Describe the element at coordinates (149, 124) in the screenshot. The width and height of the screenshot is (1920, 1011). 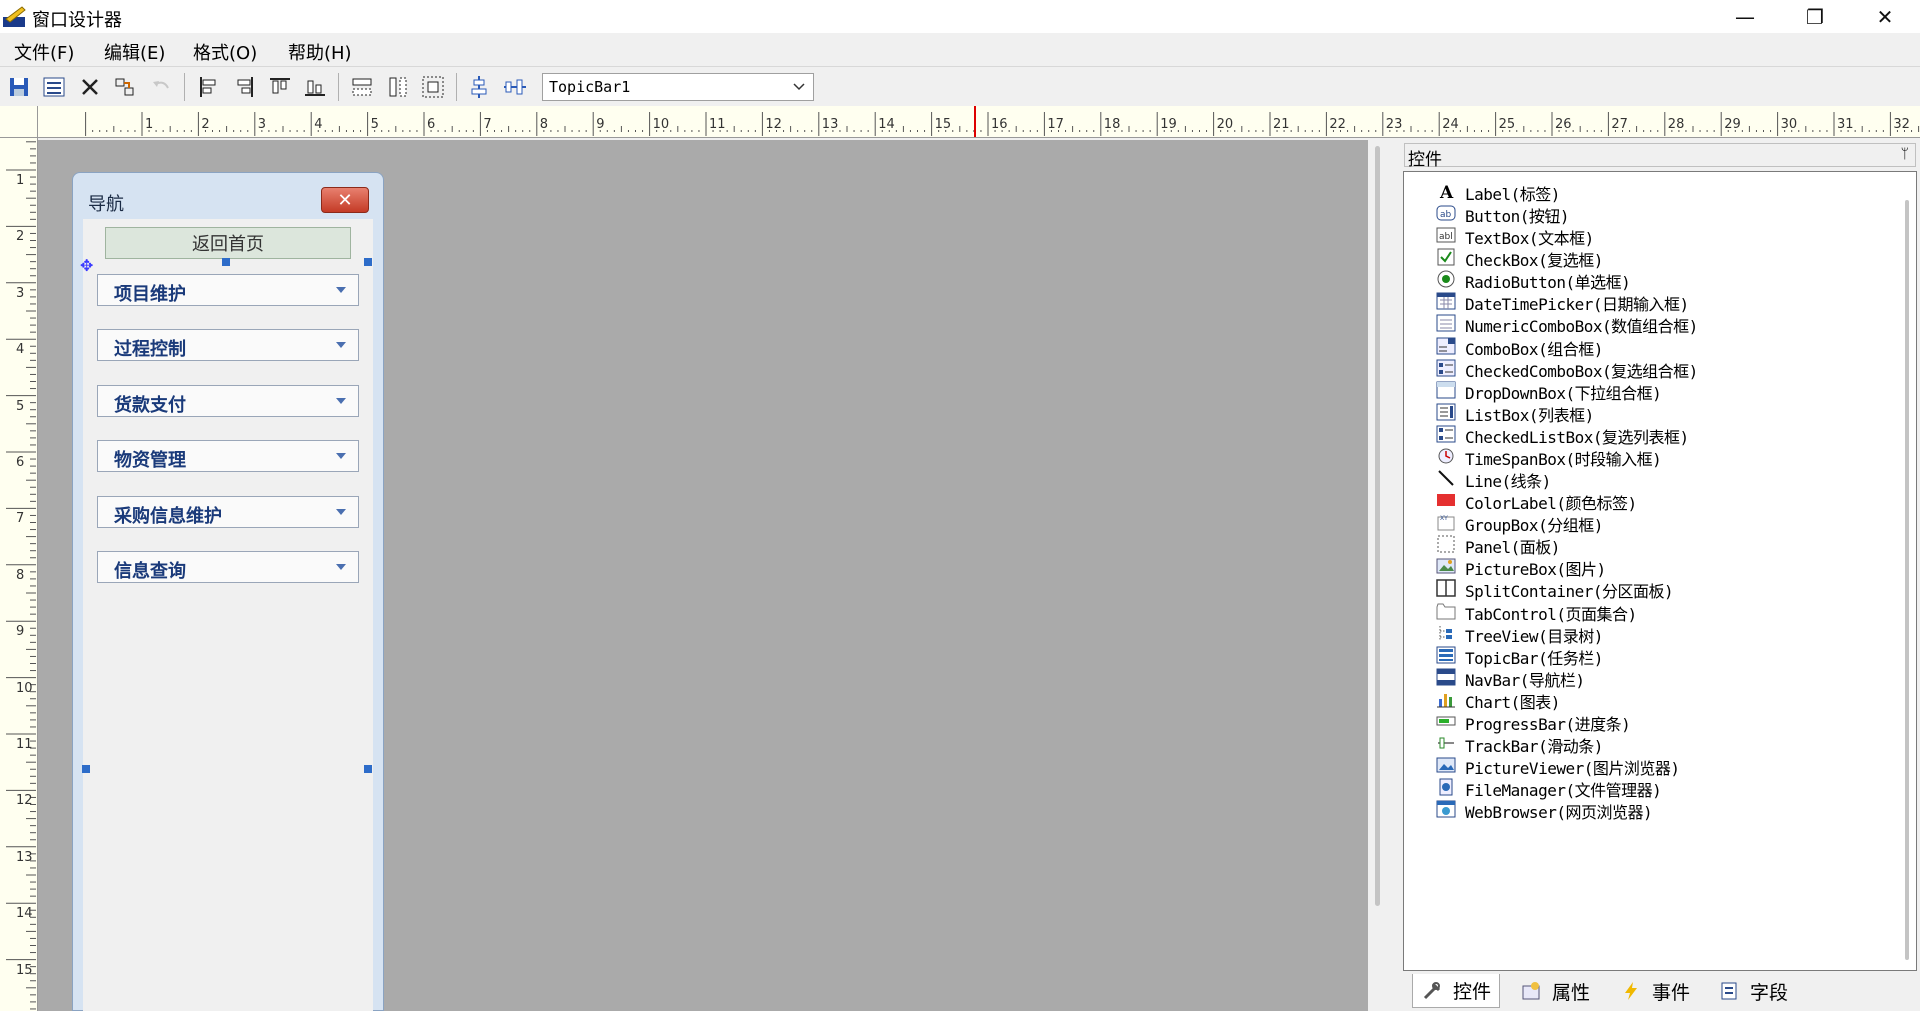
I see `ruler-label: 1` at that location.